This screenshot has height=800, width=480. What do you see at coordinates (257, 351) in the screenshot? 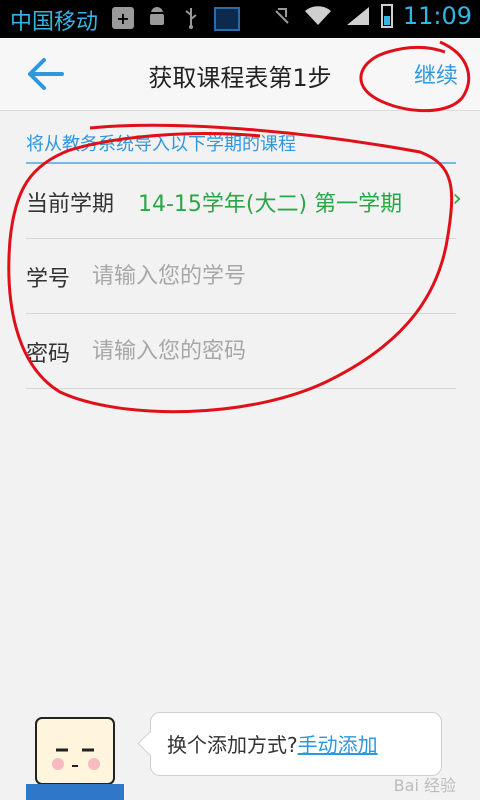
I see `password-input` at bounding box center [257, 351].